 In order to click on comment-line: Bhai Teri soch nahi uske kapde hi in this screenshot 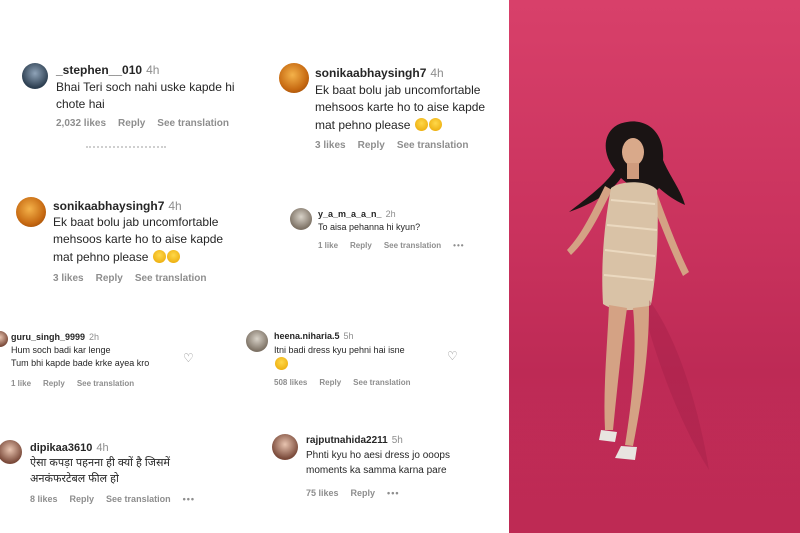, I will do `click(145, 87)`.